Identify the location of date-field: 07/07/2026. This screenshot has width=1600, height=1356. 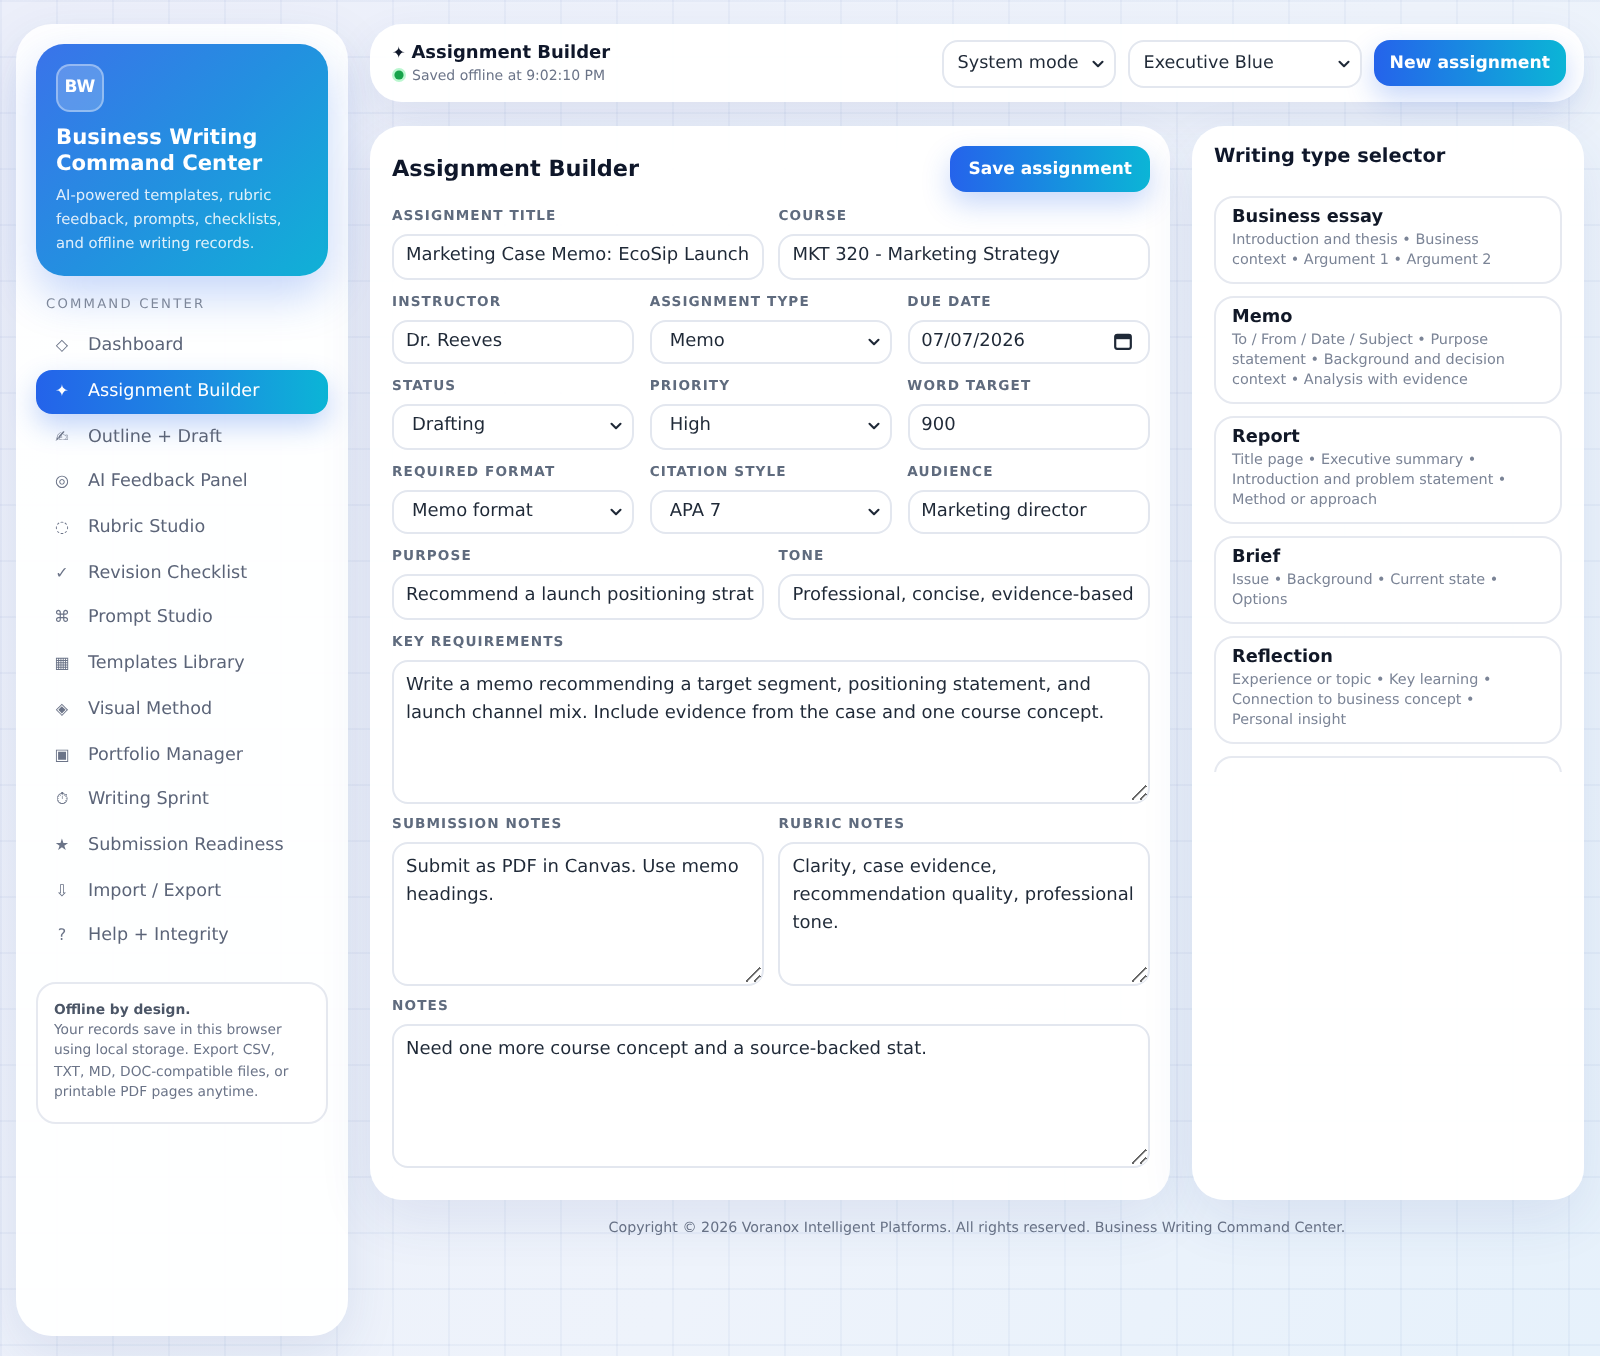
(1028, 341).